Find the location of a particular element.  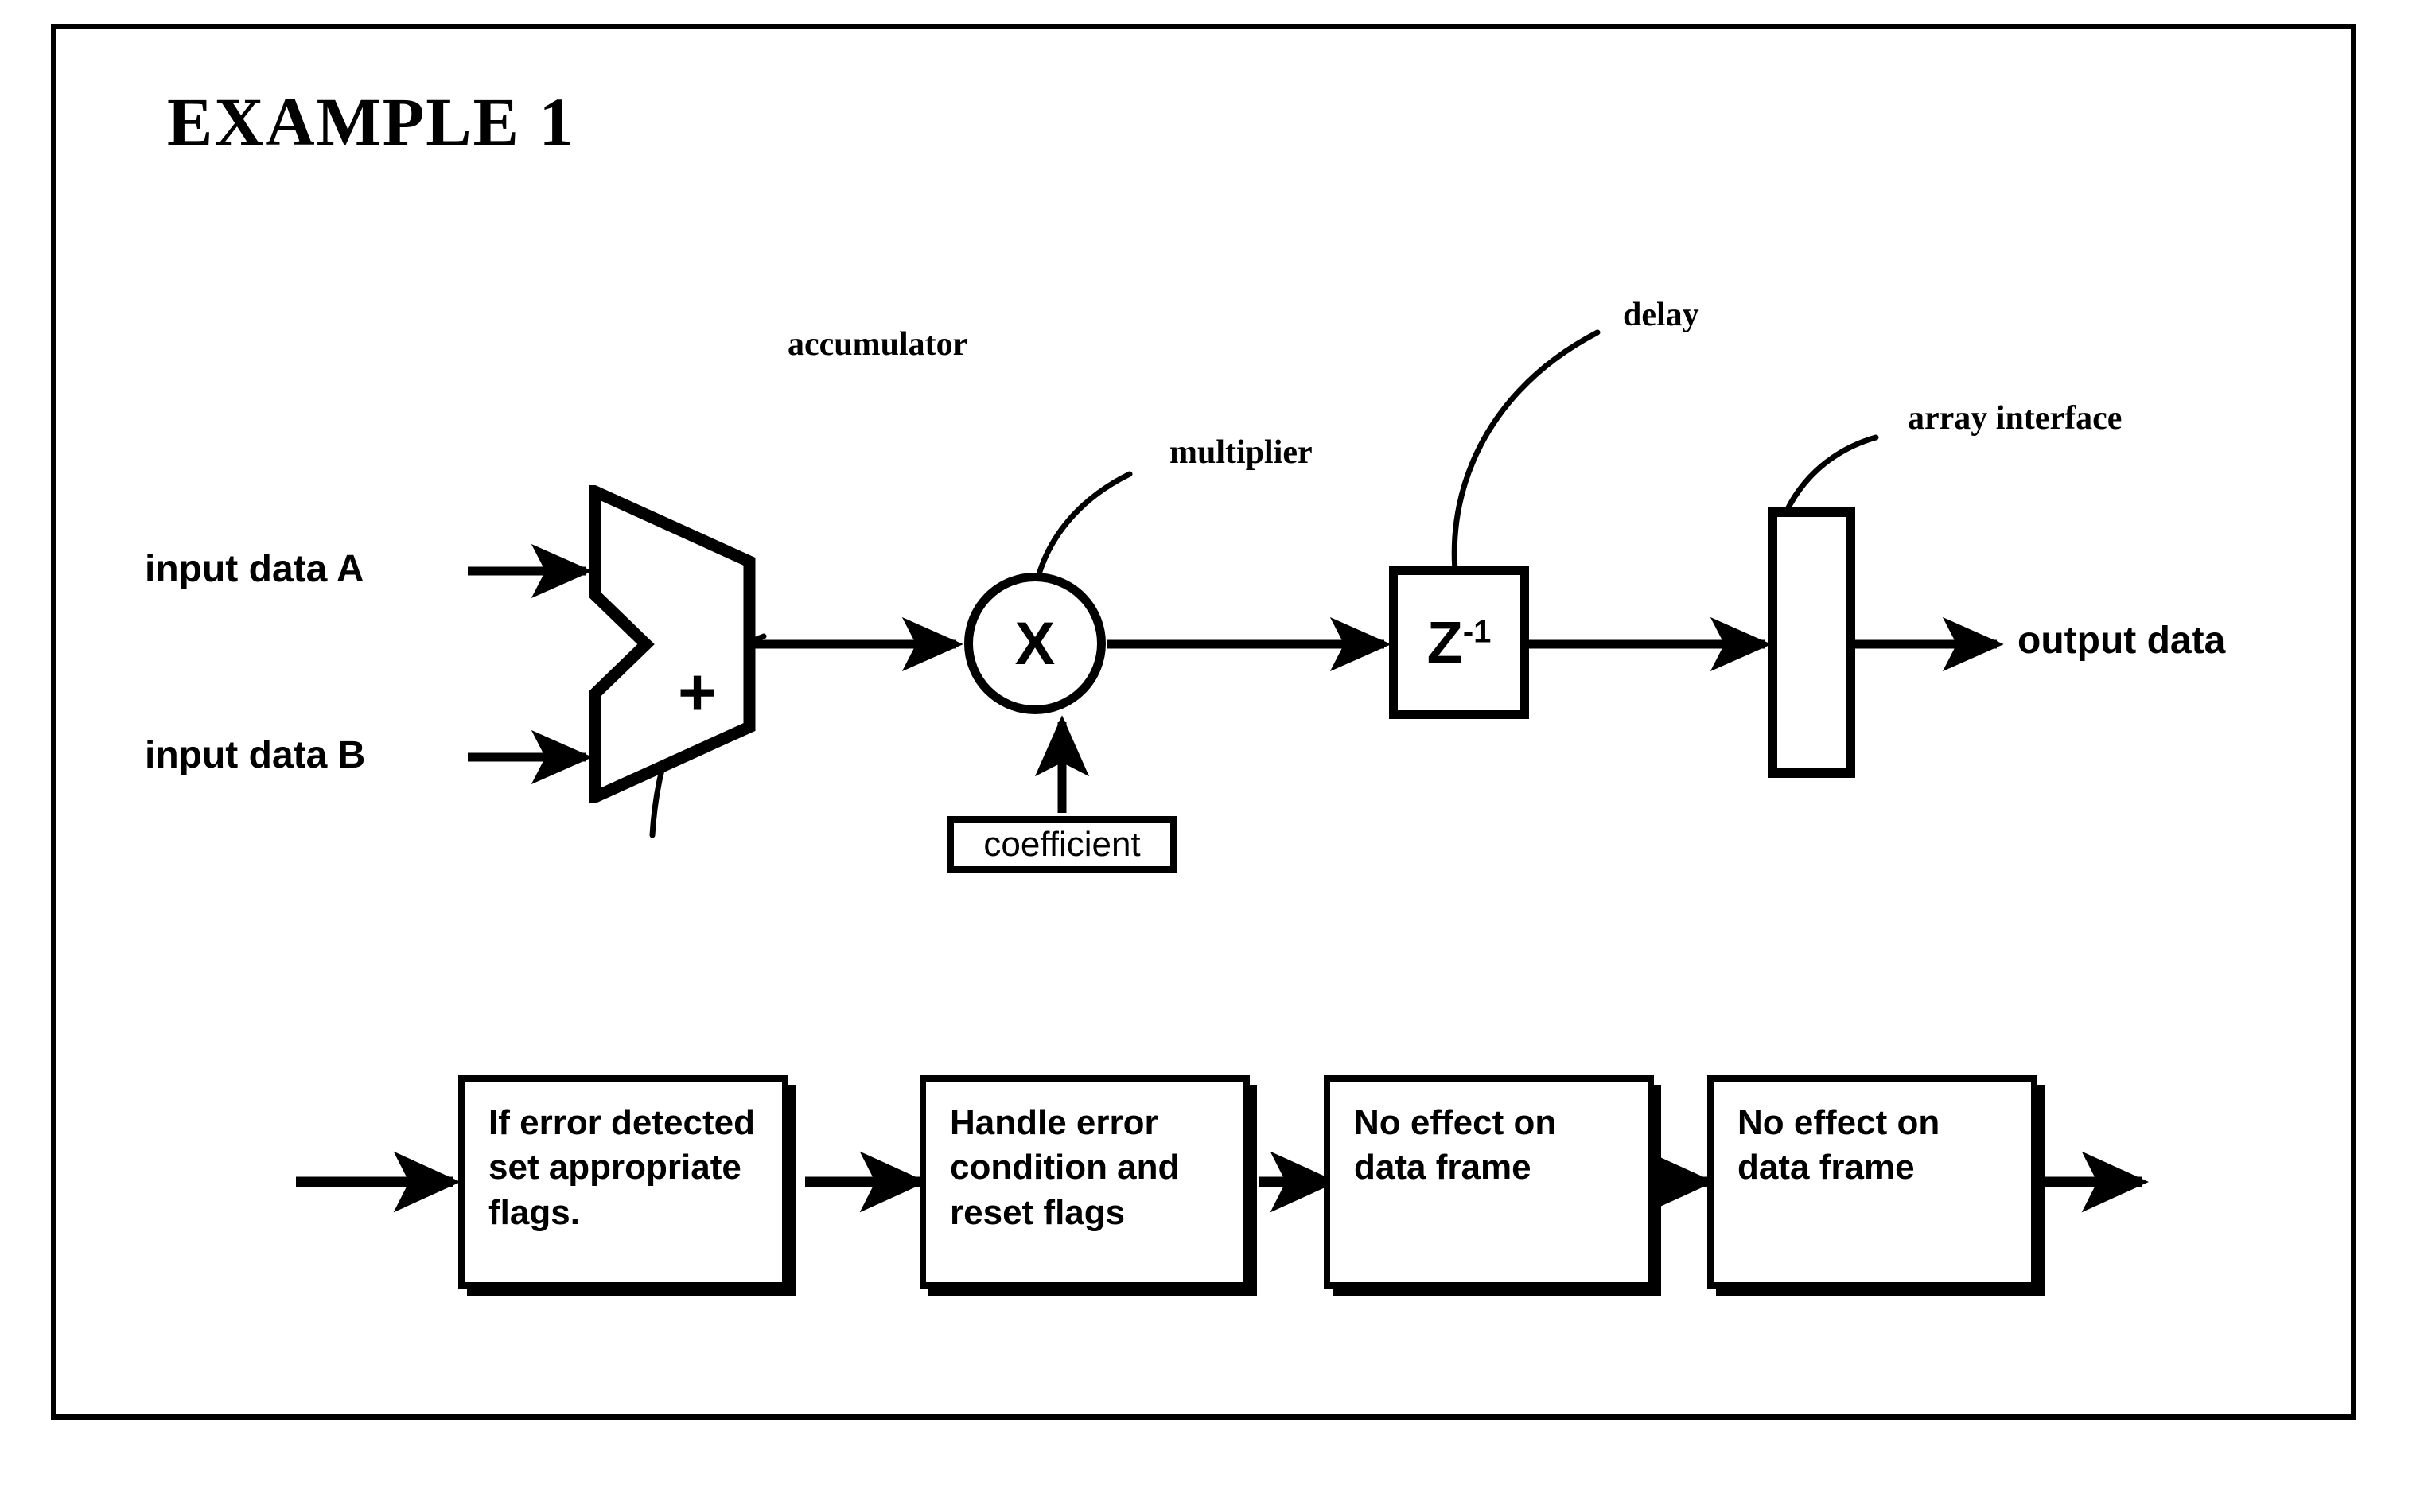

multiplier-block: X is located at coordinates (1035, 644).